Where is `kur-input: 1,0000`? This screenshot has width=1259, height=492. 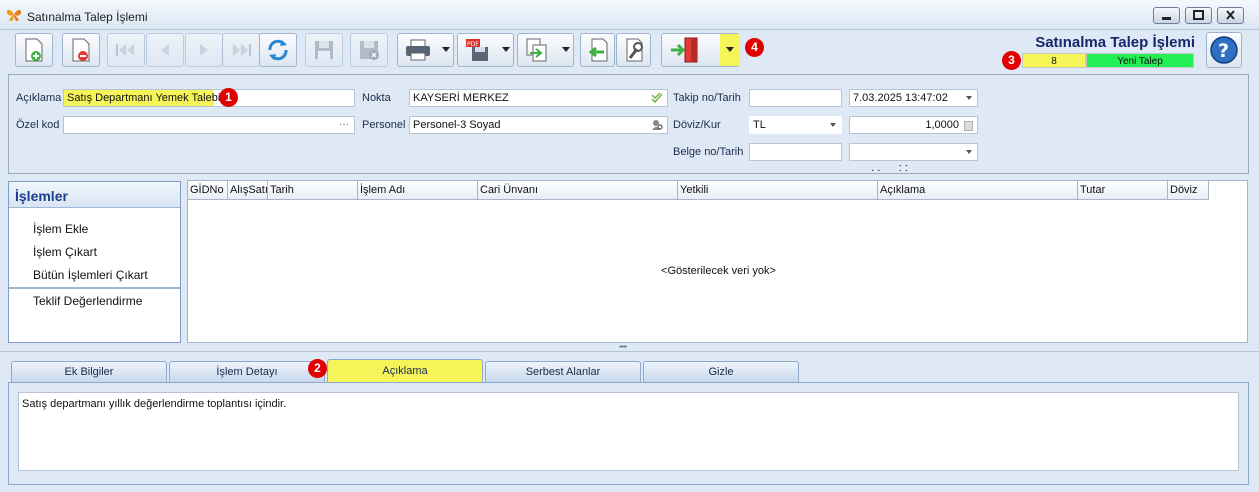
kur-input: 1,0000 is located at coordinates (913, 125).